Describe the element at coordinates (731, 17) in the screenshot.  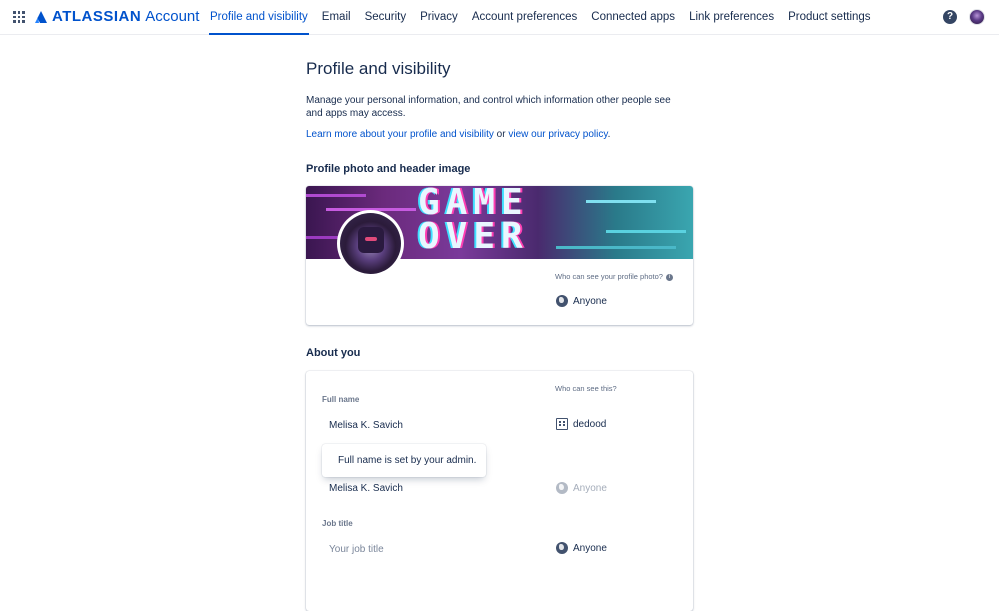
I see `tab-link-preferences: Link preferences` at that location.